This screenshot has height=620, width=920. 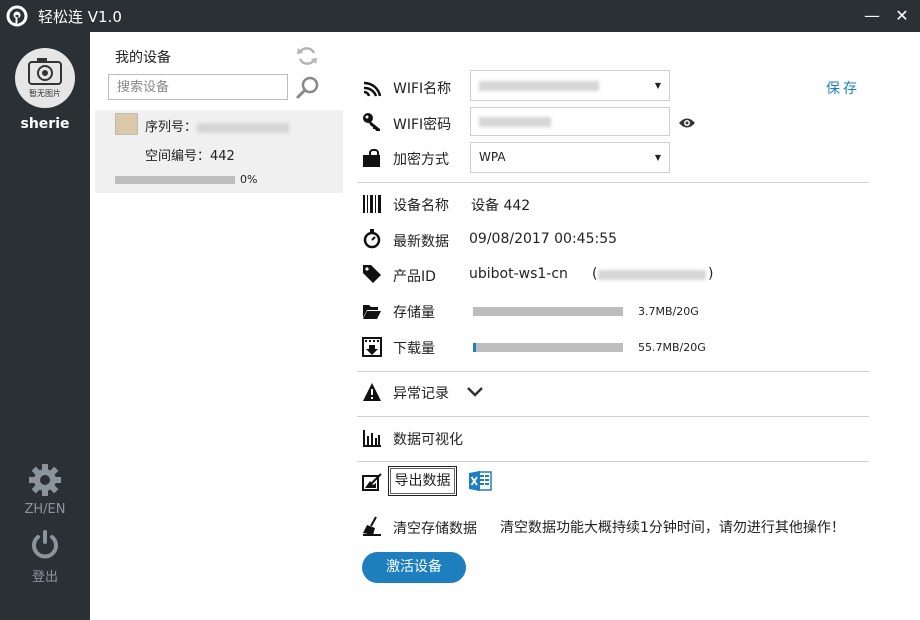 What do you see at coordinates (414, 277) in the screenshot?
I see `product-id-label: 产品ID` at bounding box center [414, 277].